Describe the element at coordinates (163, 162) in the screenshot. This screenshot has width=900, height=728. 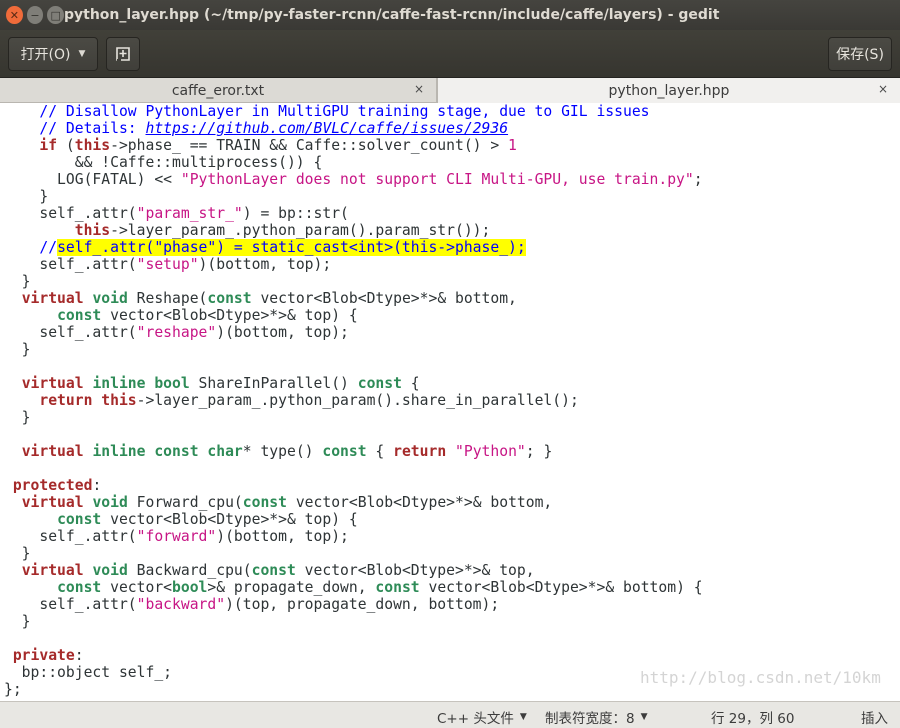
I see `code-line: && !Caffe::multiprocess()) {` at that location.